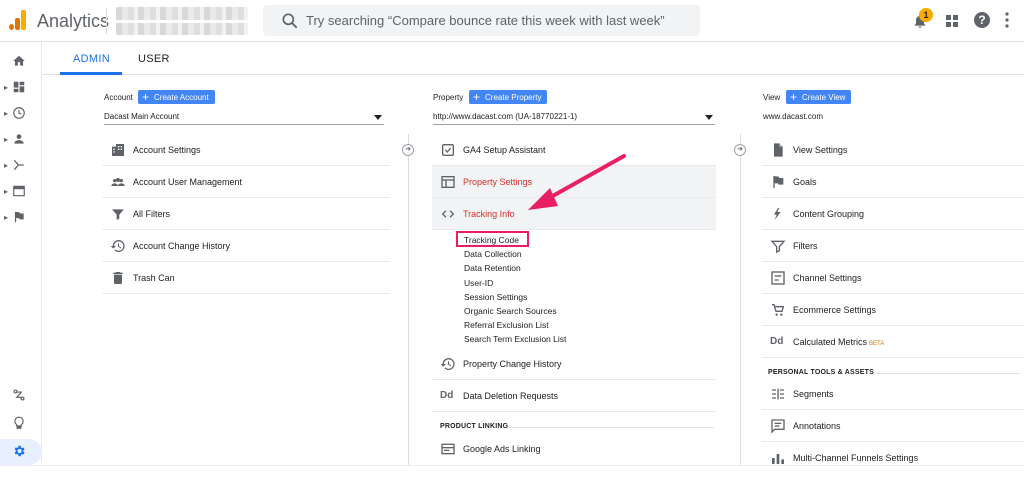  I want to click on menu-filters: Filters, so click(893, 246).